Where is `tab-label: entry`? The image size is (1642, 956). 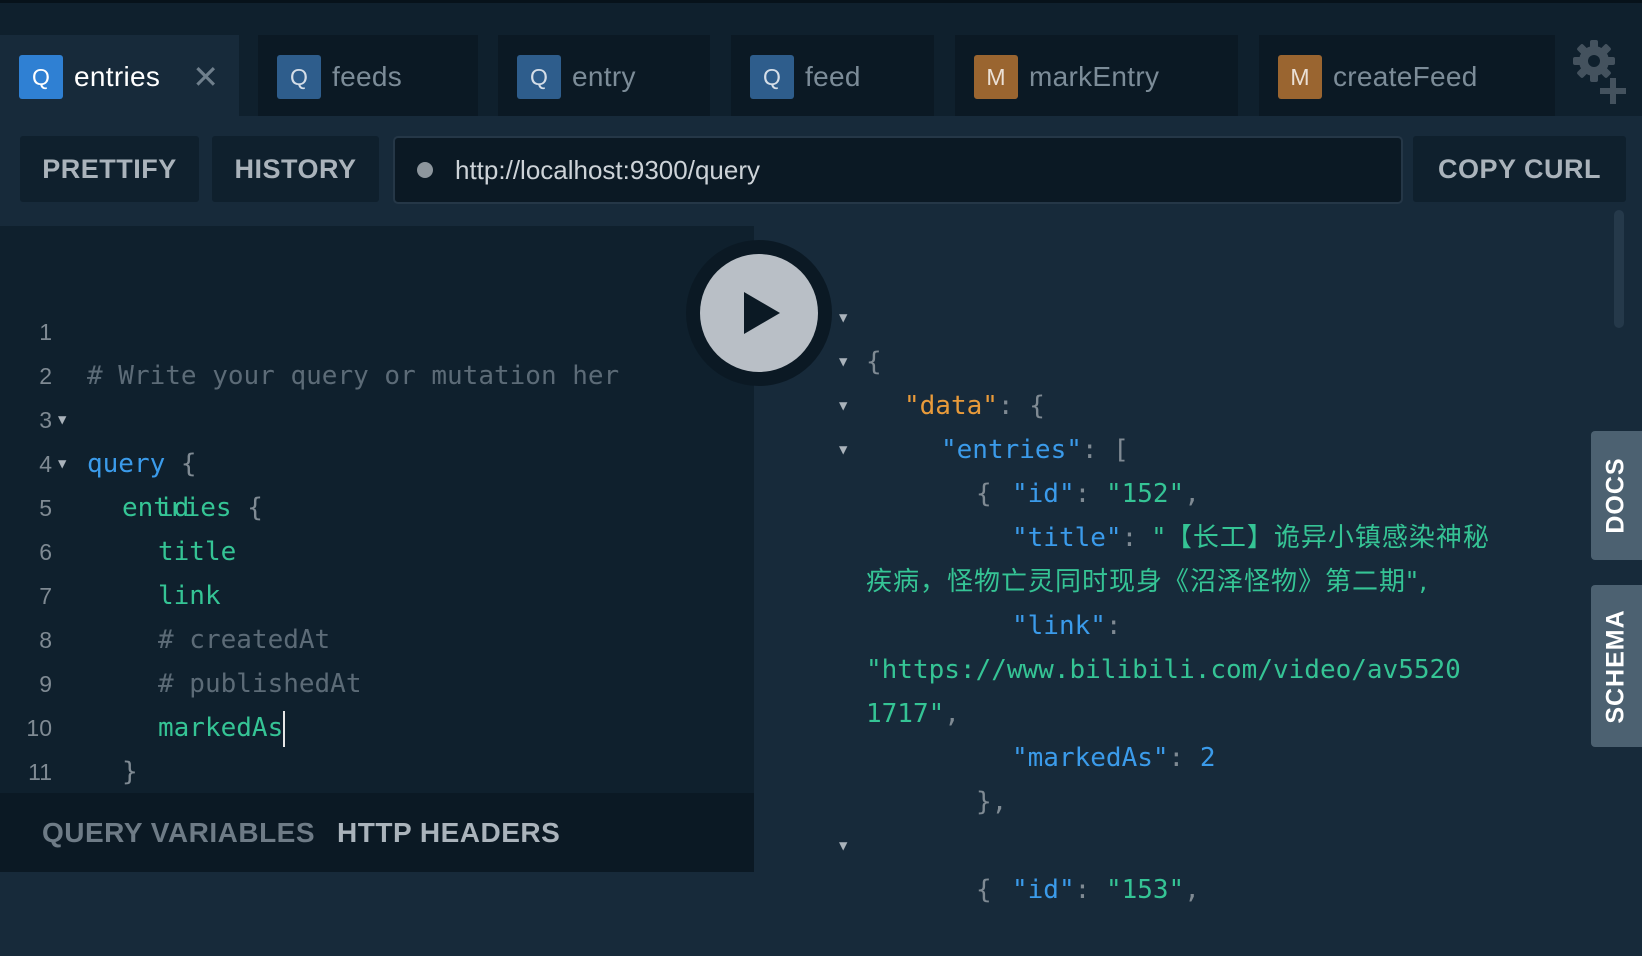
tab-label: entry is located at coordinates (604, 76).